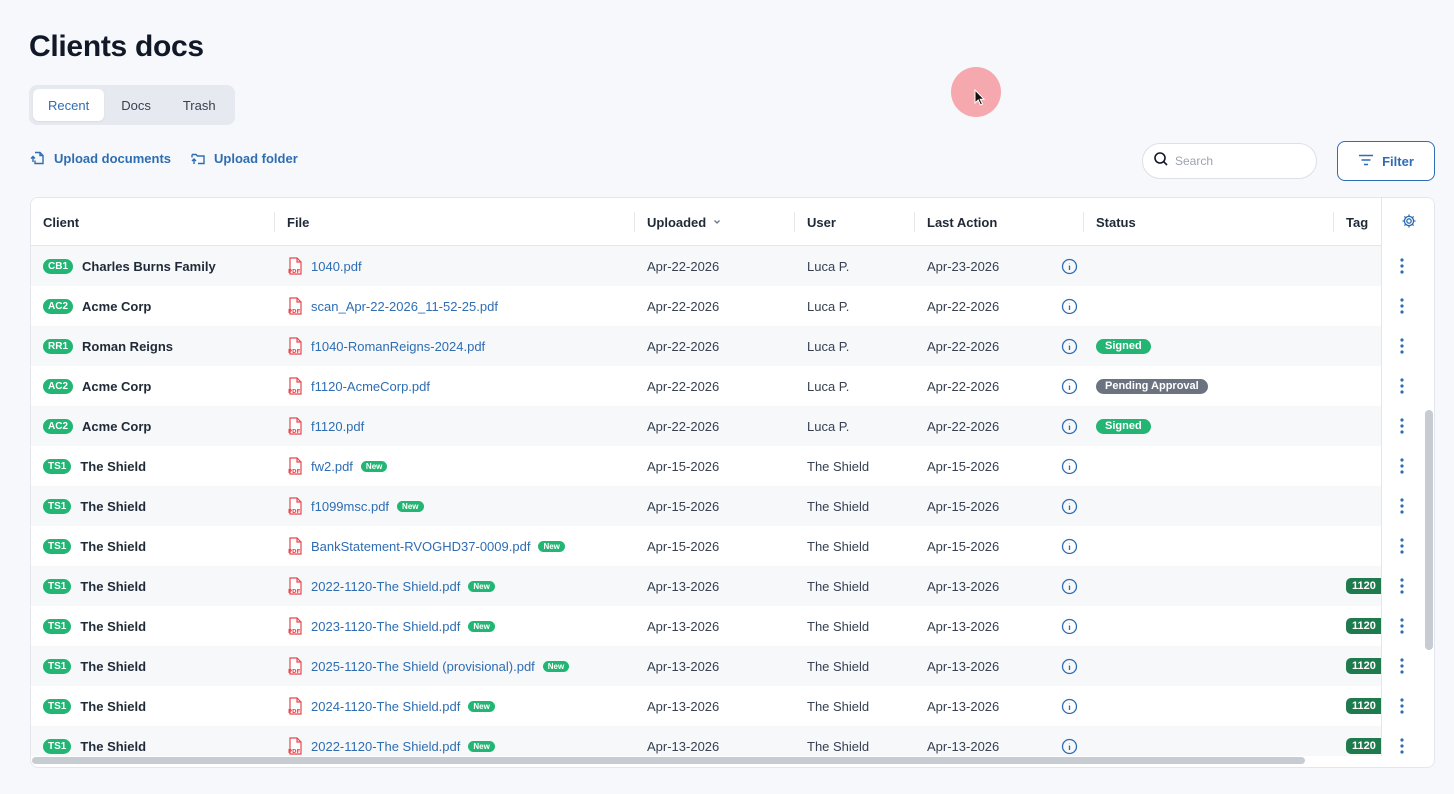 The height and width of the screenshot is (794, 1454). Describe the element at coordinates (963, 466) in the screenshot. I see `last-action-date: Apr-15-2026` at that location.